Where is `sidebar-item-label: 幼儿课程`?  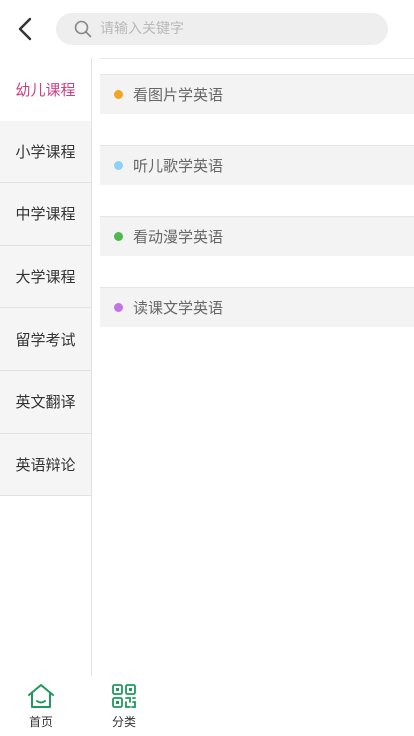
sidebar-item-label: 幼儿课程 is located at coordinates (45, 89).